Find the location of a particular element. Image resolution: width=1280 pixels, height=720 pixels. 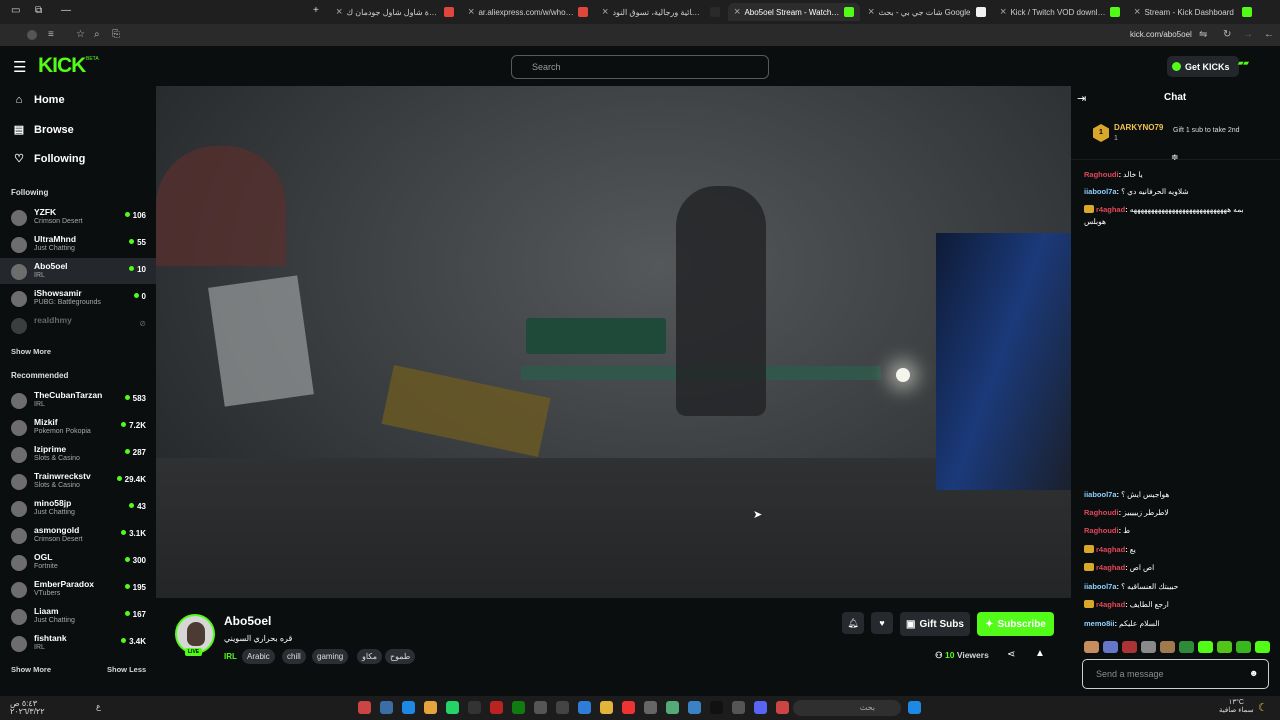

taskbar-youtube-icon is located at coordinates (628, 707).